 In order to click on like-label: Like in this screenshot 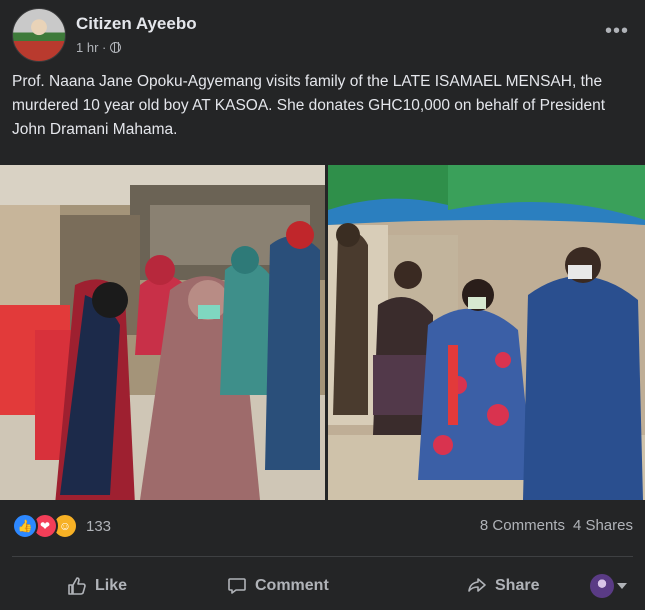, I will do `click(111, 585)`.